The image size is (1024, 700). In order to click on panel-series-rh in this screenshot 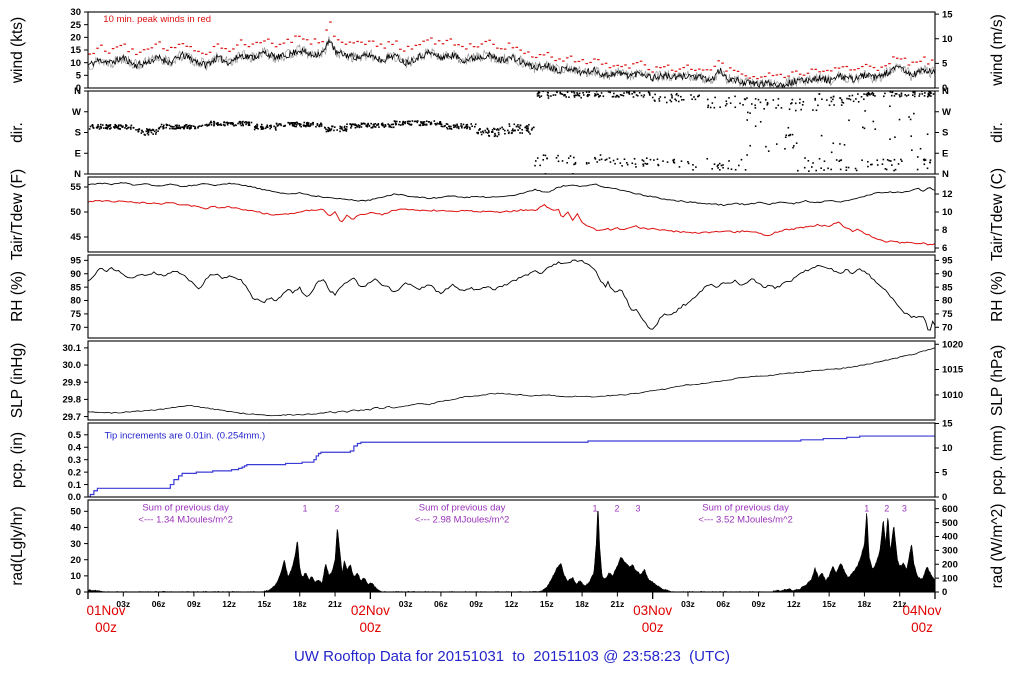, I will do `click(511, 295)`.